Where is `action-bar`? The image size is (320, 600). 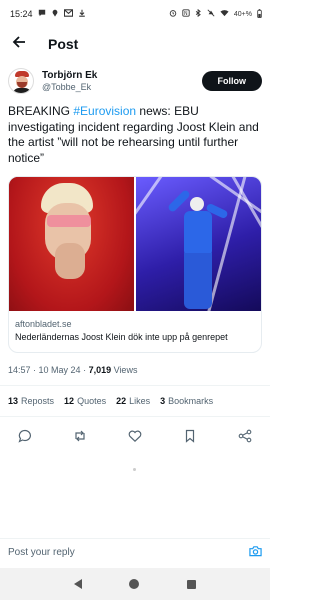 action-bar is located at coordinates (135, 430).